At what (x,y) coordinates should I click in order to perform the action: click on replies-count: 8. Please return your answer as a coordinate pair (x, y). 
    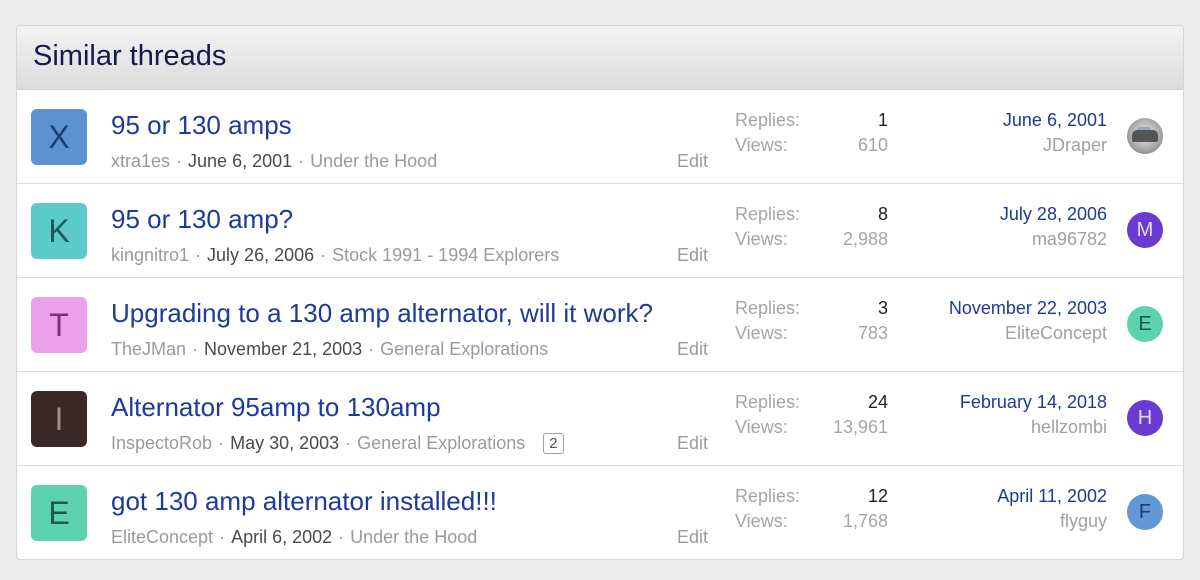
    Looking at the image, I should click on (882, 214).